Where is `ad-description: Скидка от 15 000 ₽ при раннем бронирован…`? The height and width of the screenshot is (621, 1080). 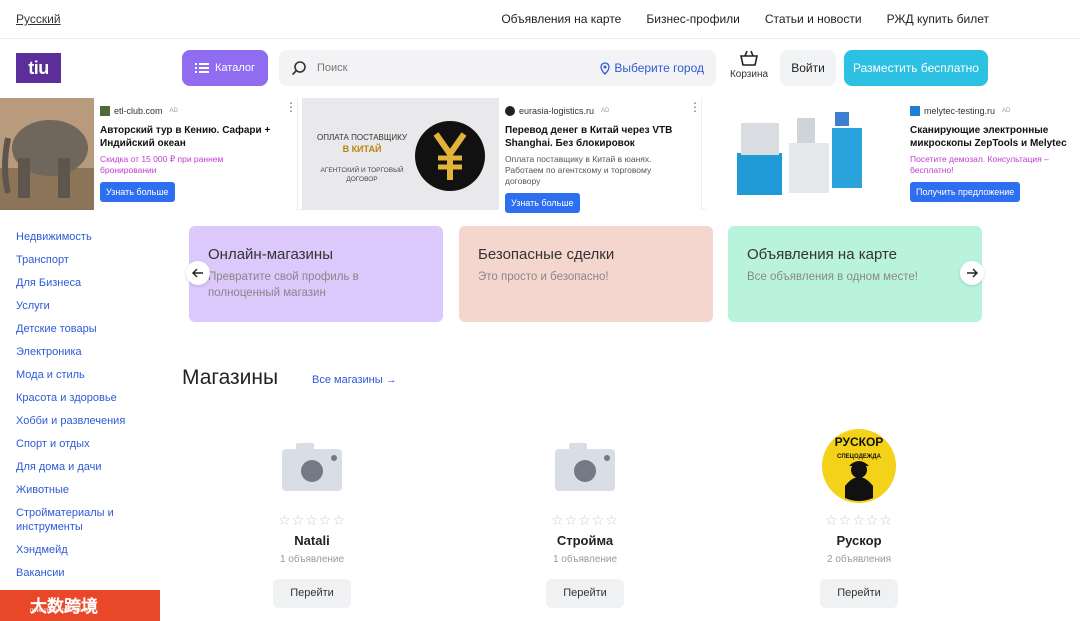 ad-description: Скидка от 15 000 ₽ при раннем бронирован… is located at coordinates (162, 164).